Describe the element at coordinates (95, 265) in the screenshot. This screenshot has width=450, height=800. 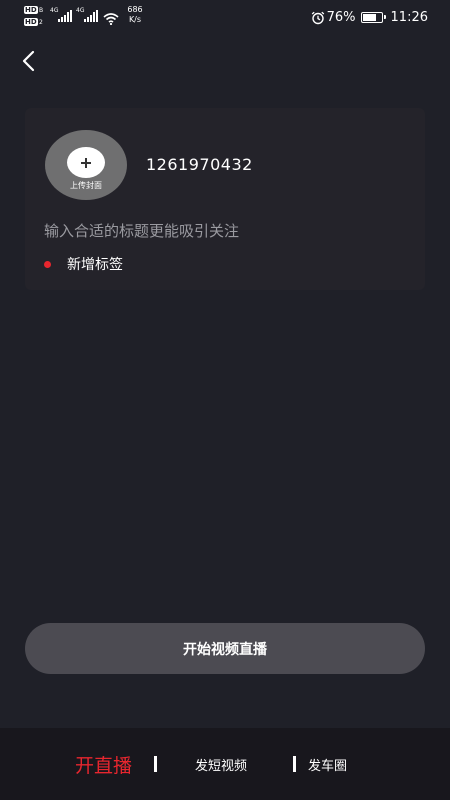
I see `add-tag-label: 新增标签` at that location.